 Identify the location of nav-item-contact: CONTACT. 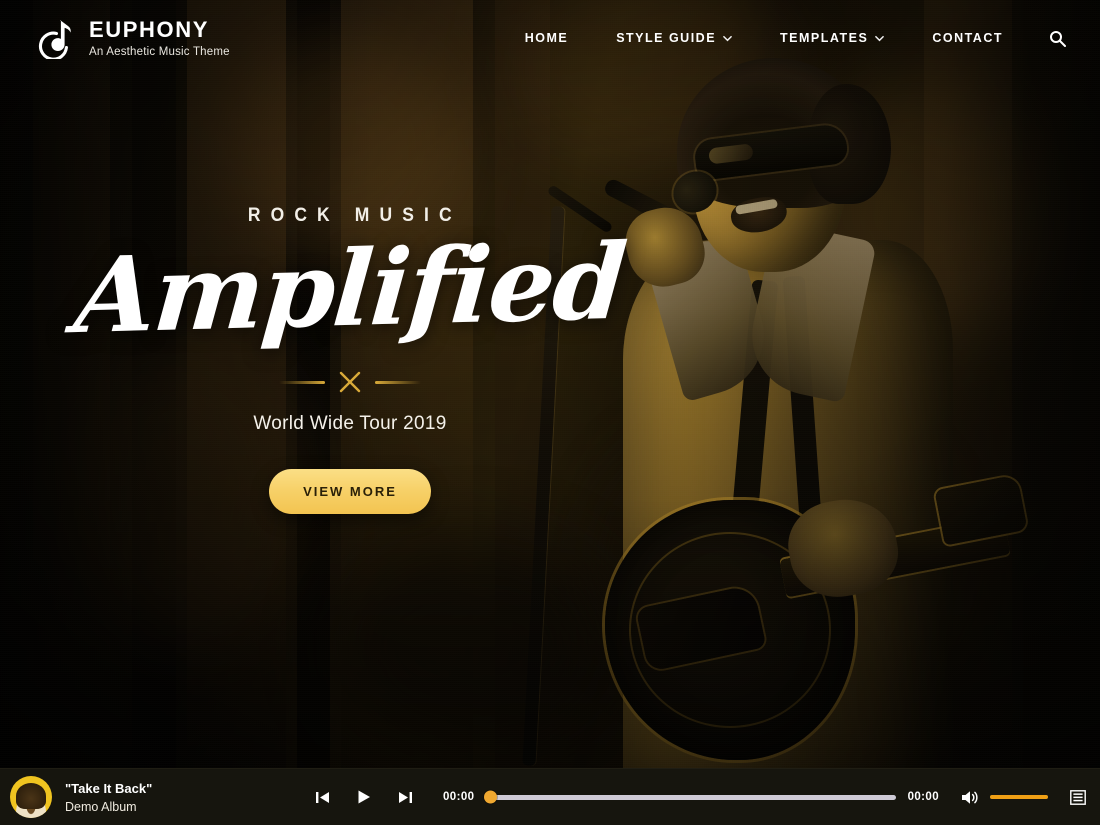
(967, 38).